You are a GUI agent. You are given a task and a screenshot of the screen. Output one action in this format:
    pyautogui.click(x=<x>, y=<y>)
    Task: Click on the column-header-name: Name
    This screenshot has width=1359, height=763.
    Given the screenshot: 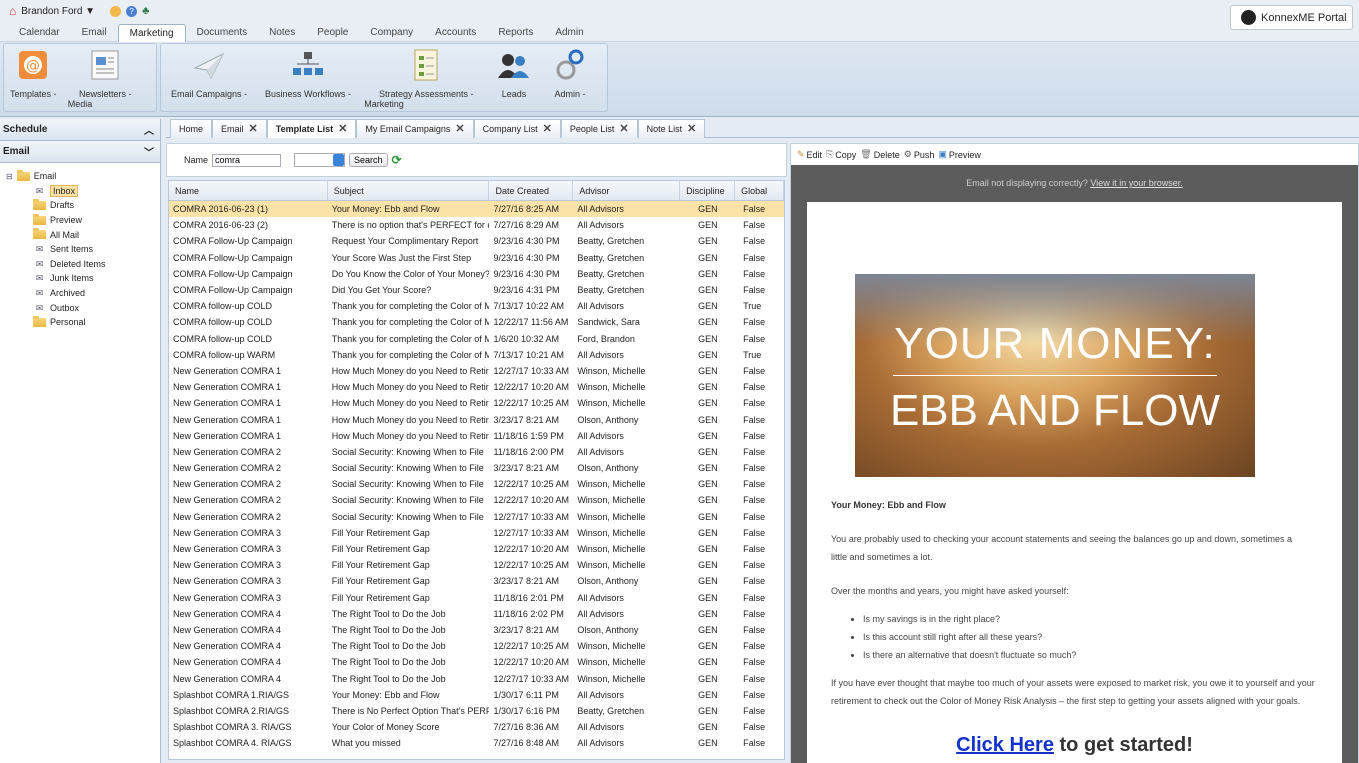 What is the action you would take?
    pyautogui.click(x=248, y=190)
    